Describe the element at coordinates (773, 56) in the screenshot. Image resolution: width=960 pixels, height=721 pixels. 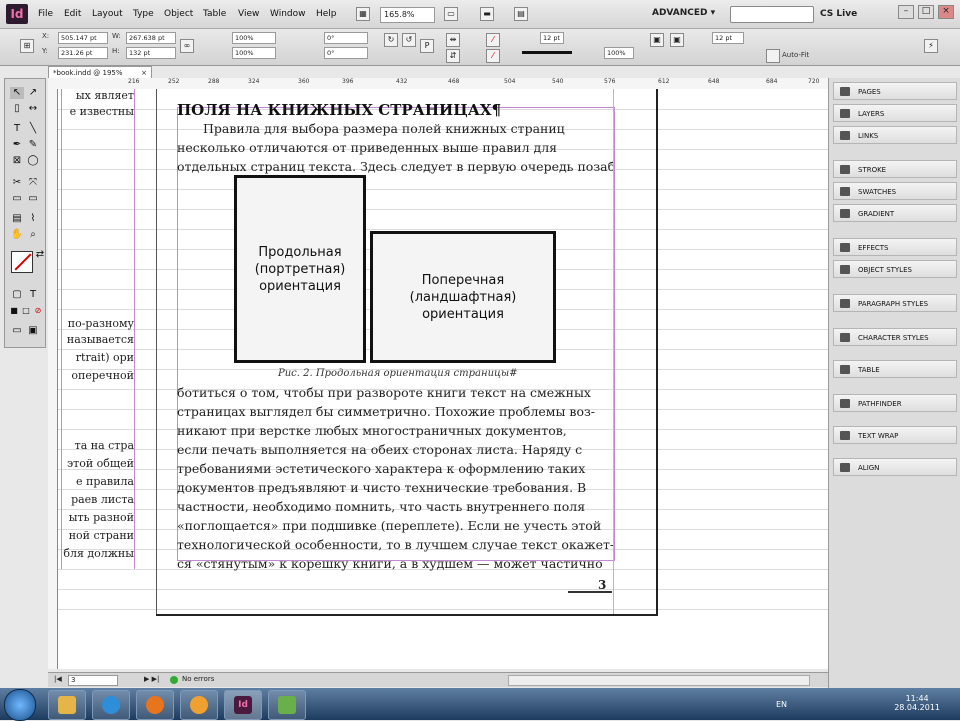
I see `autofit-checkbox` at that location.